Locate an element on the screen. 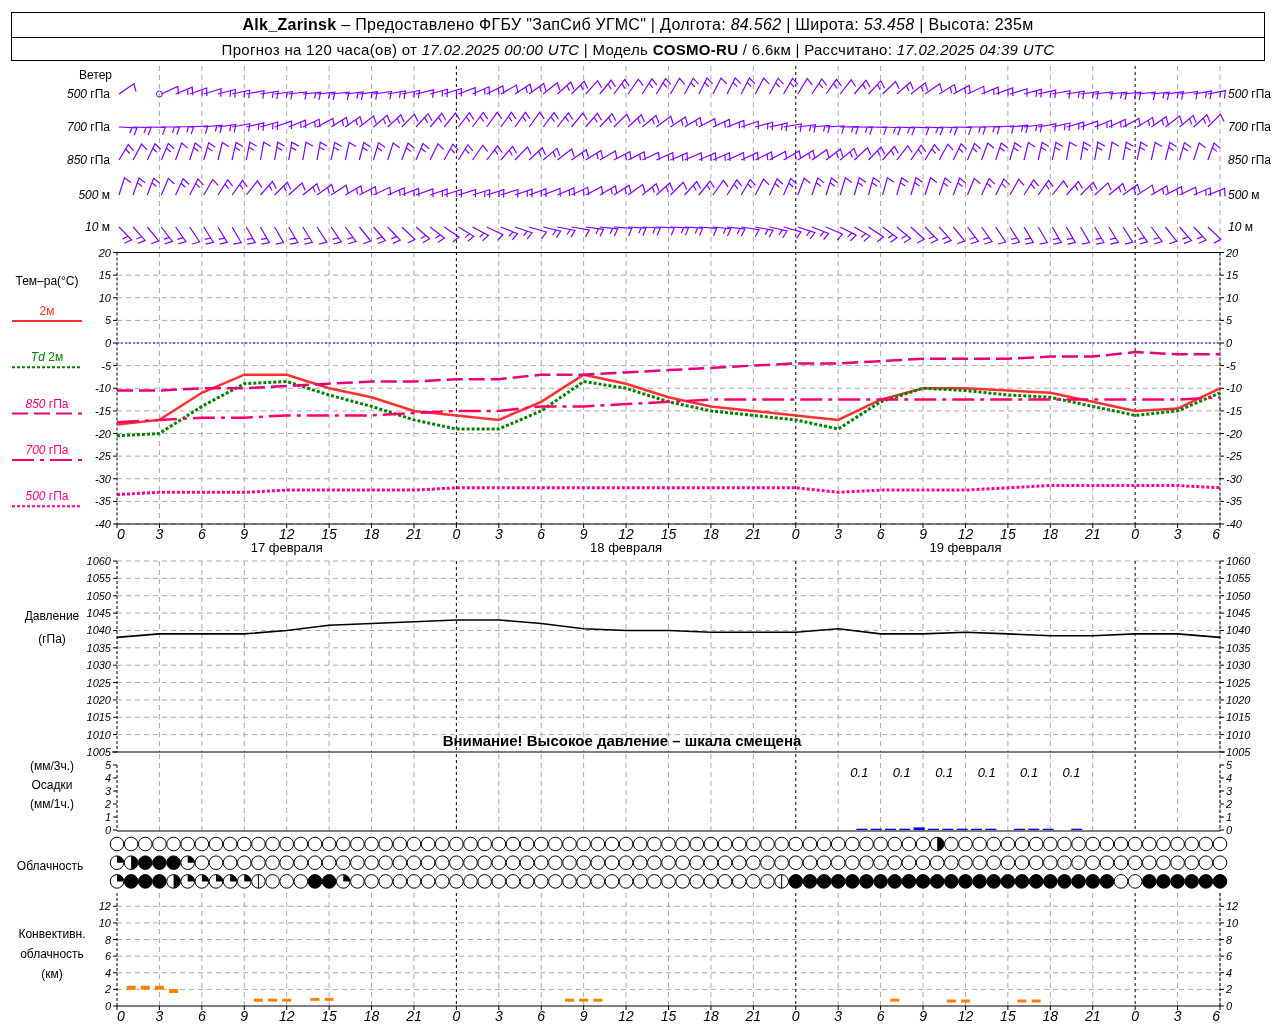  panel-title: Облачность is located at coordinates (50, 866).